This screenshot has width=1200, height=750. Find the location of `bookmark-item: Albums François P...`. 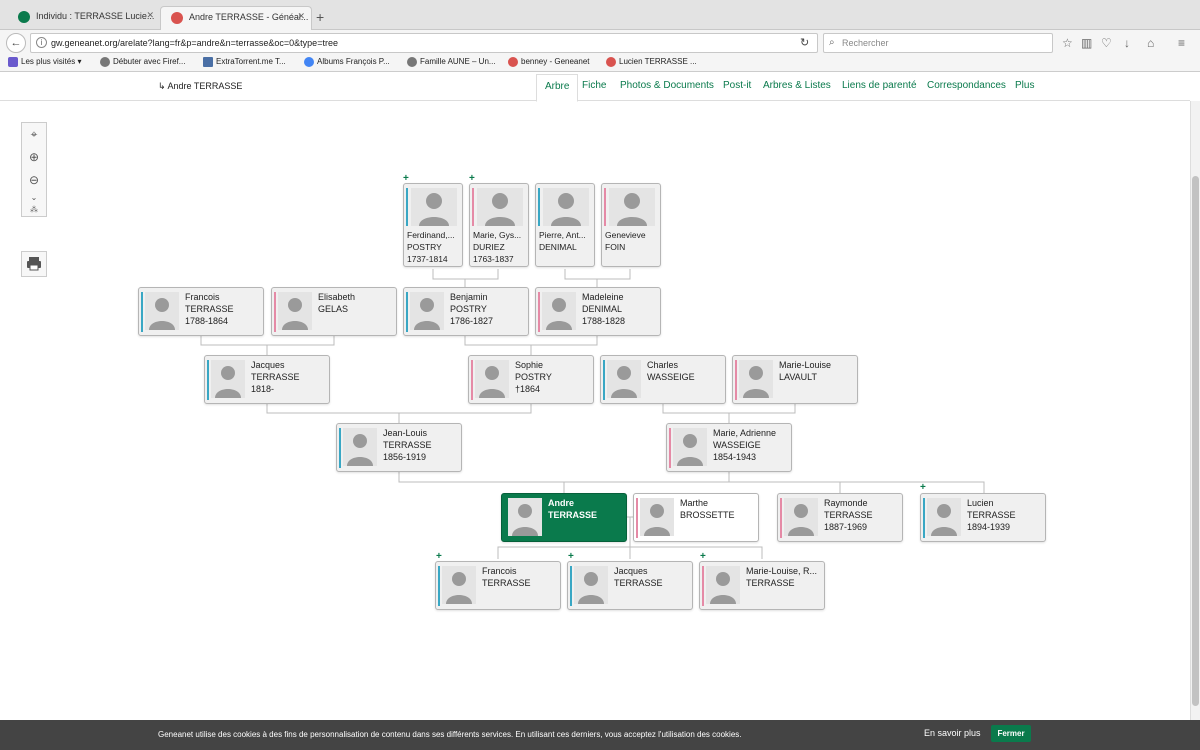

bookmark-item: Albums François P... is located at coordinates (347, 62).